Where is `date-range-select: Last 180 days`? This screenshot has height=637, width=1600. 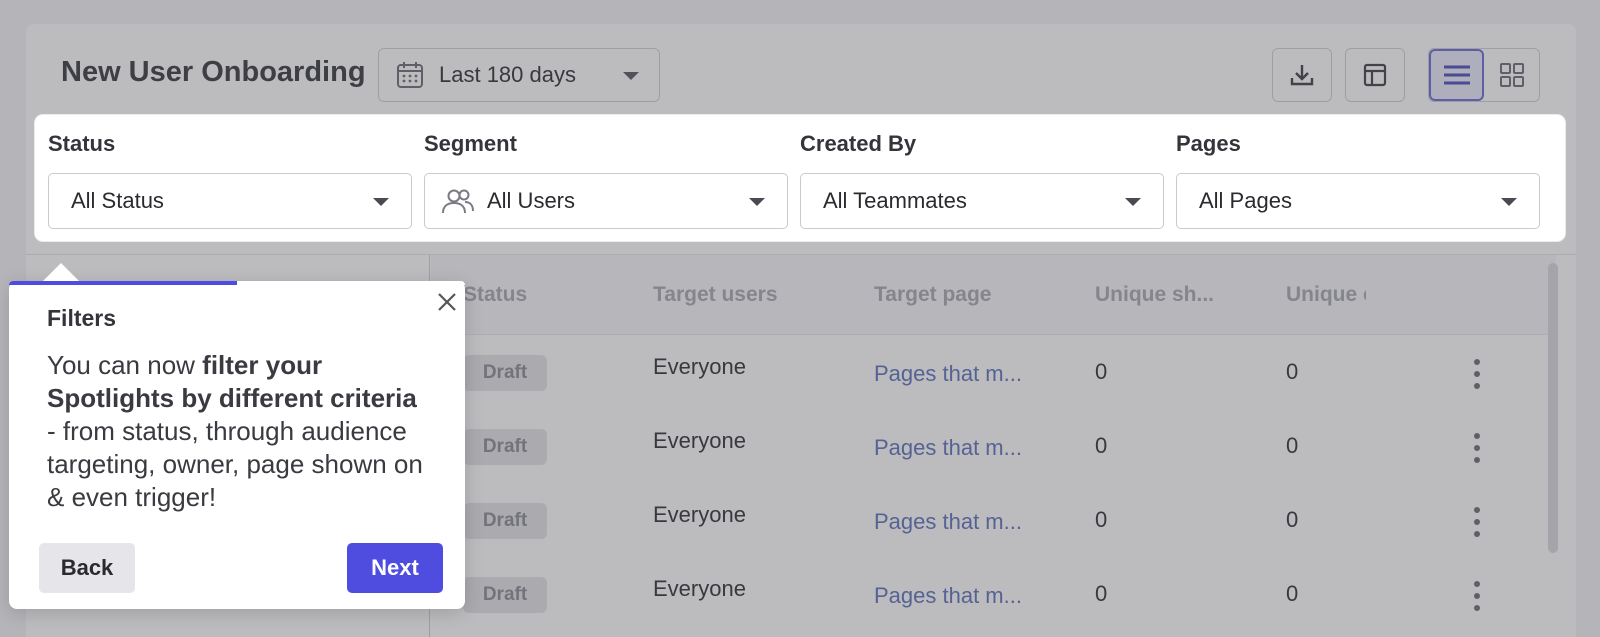
date-range-select: Last 180 days is located at coordinates (519, 75).